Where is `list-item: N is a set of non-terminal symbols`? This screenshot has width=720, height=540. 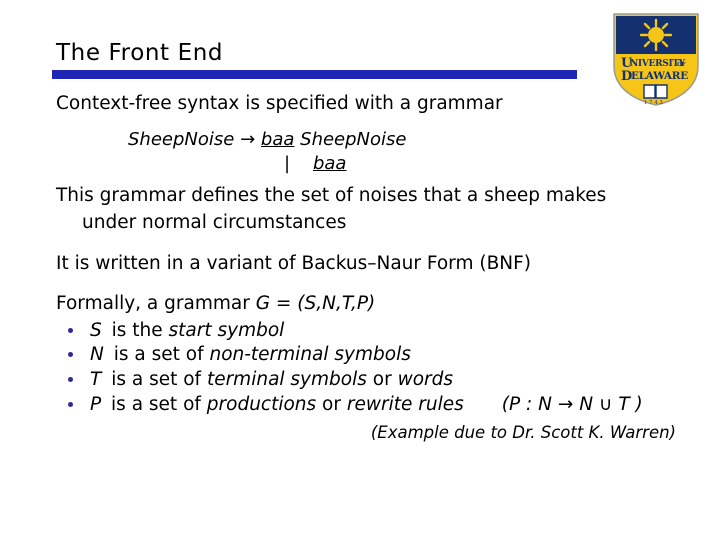
list-item: N is a set of non-terminal symbols is located at coordinates (366, 355).